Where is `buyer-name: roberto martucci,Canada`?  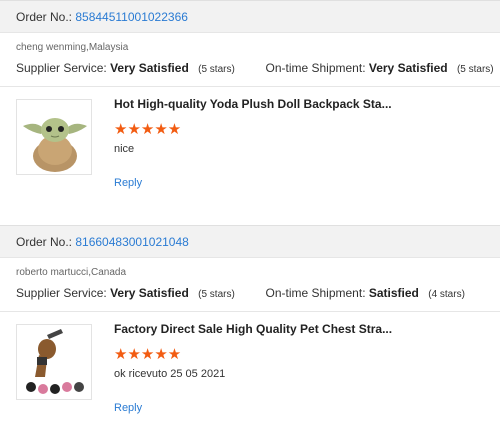 buyer-name: roberto martucci,Canada is located at coordinates (71, 272).